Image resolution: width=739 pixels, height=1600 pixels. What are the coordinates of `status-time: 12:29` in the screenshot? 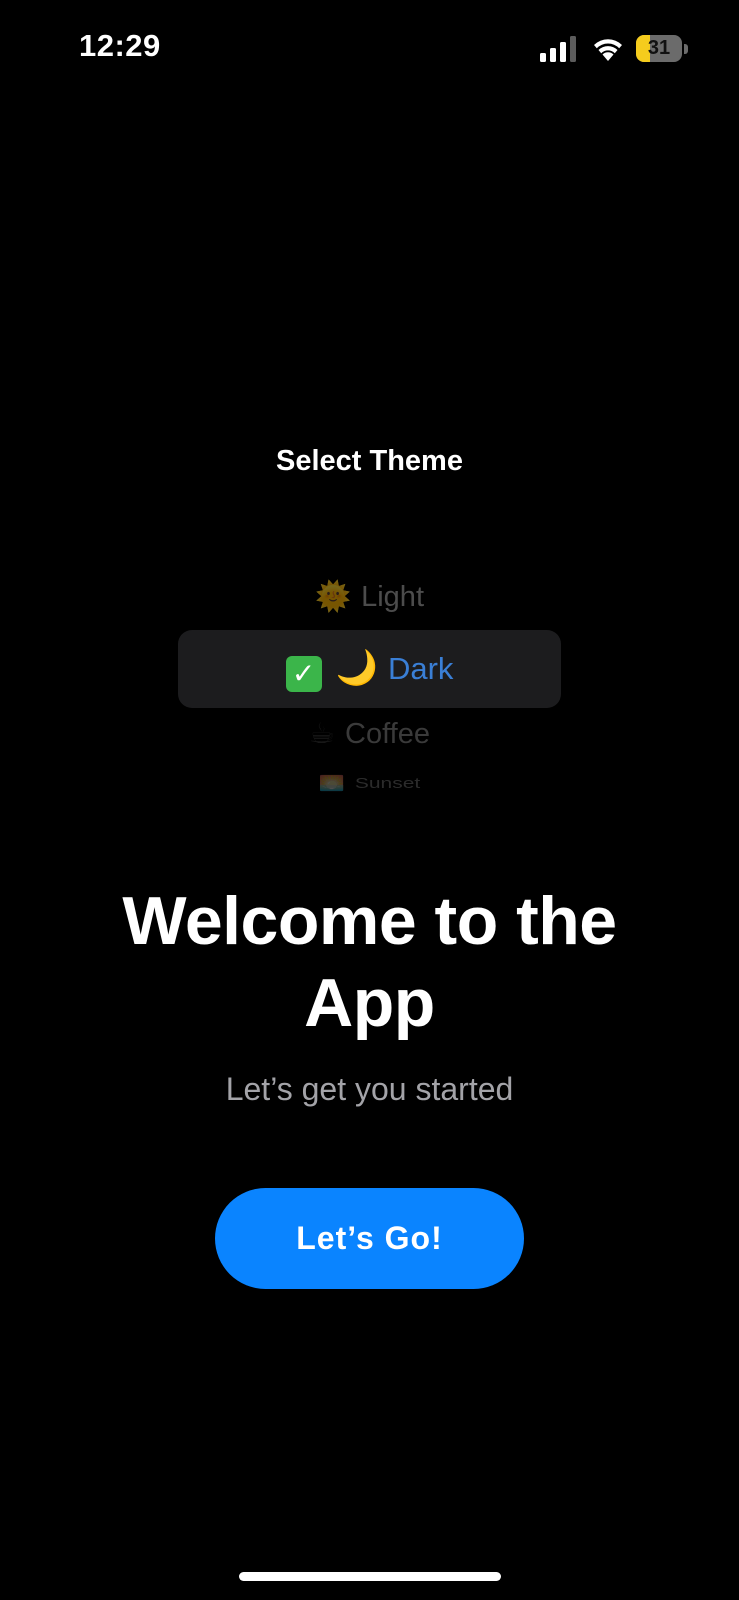 It's located at (120, 45).